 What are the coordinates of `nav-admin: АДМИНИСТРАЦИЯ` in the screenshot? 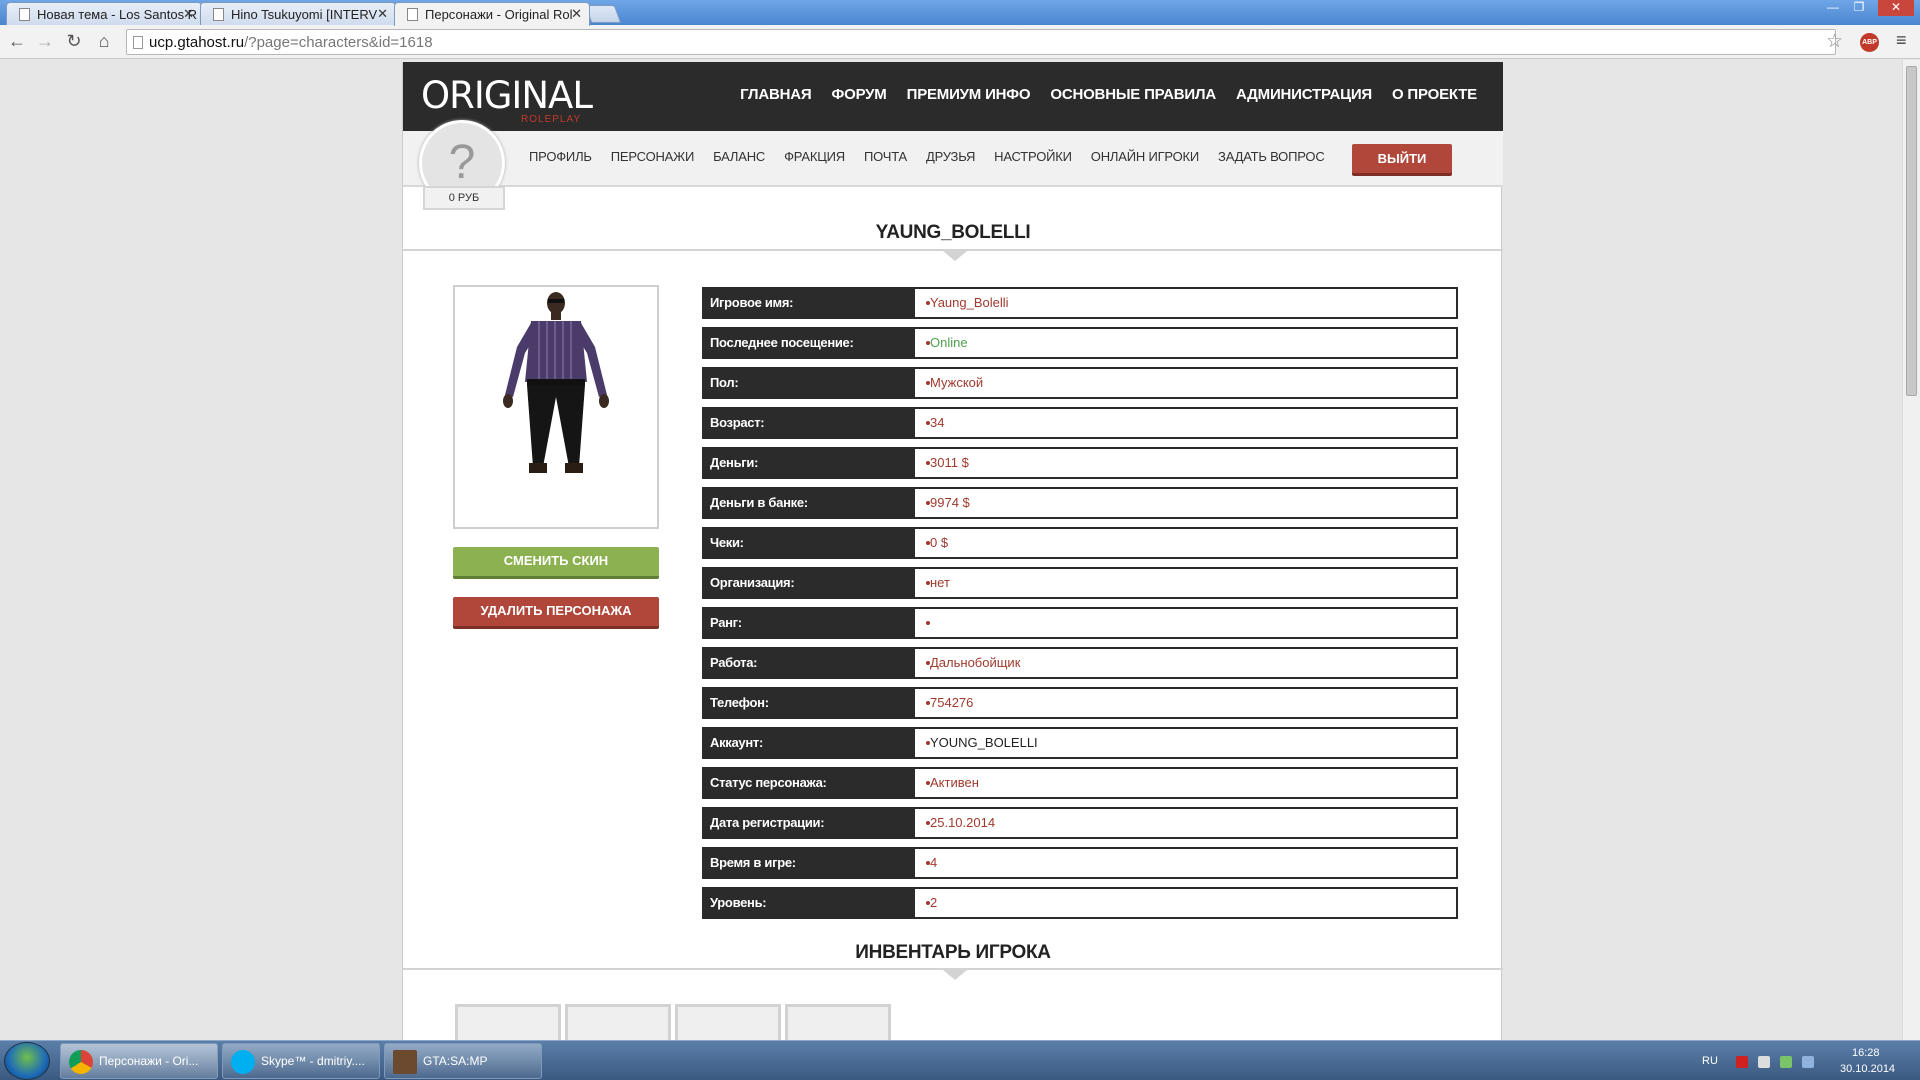 It's located at (1304, 94).